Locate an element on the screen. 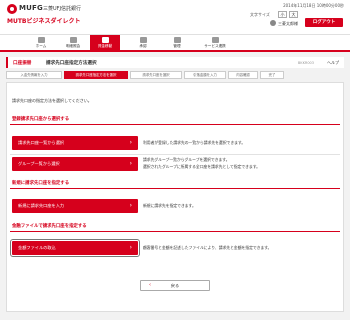 This screenshot has width=350, height=320. approval-icon is located at coordinates (143, 40).